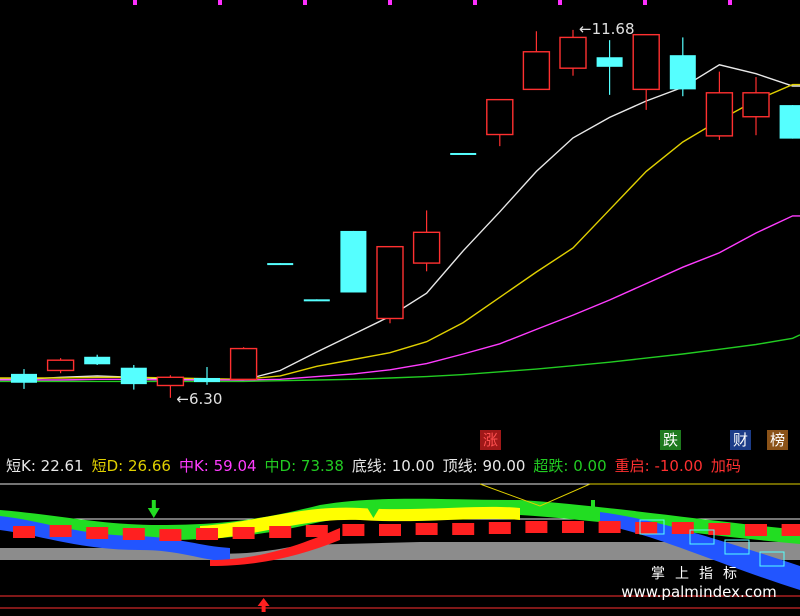 This screenshot has width=800, height=616. I want to click on watermark-url: www.palmindex.com, so click(699, 592).